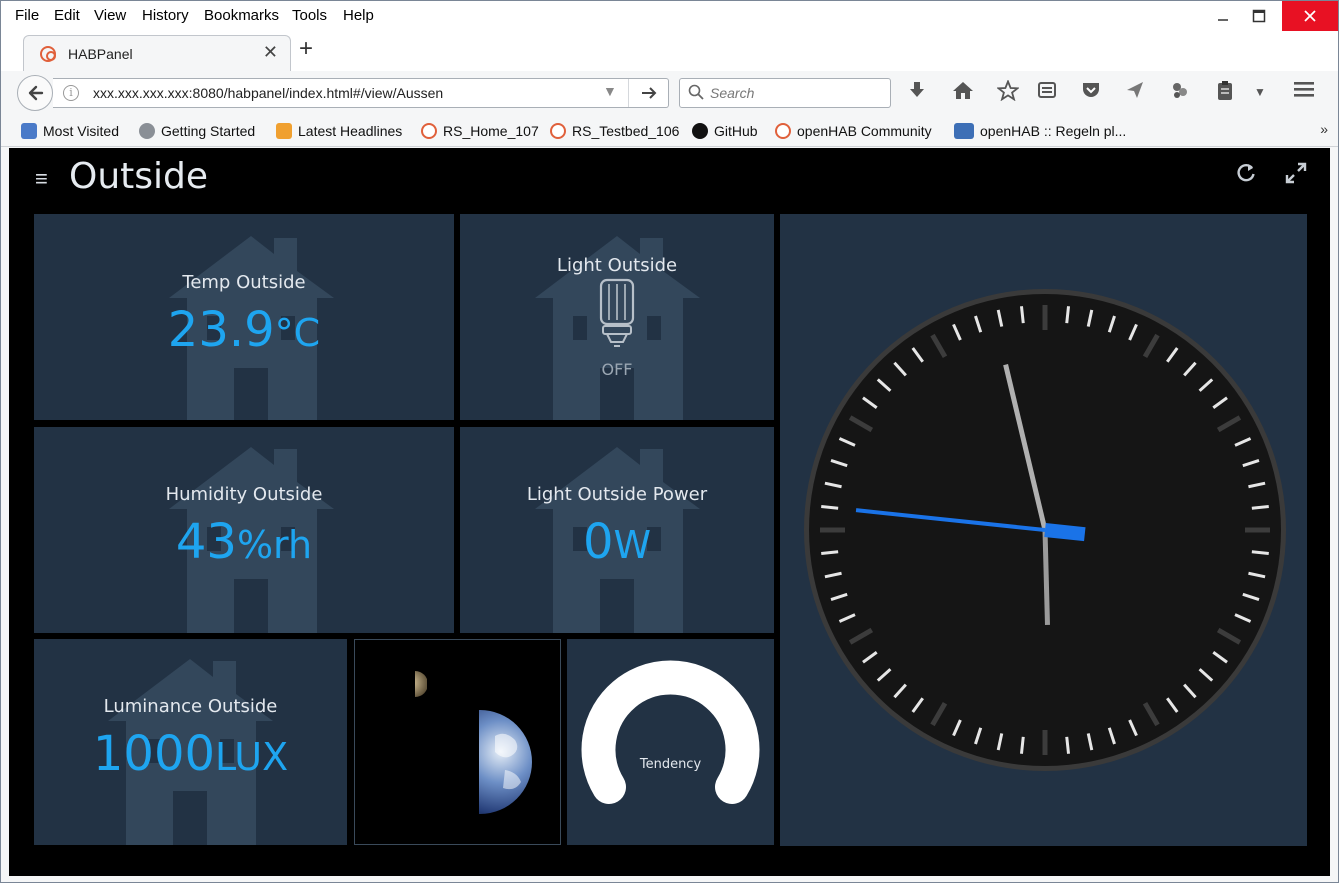  What do you see at coordinates (632, 545) in the screenshot?
I see `value-unit: W` at bounding box center [632, 545].